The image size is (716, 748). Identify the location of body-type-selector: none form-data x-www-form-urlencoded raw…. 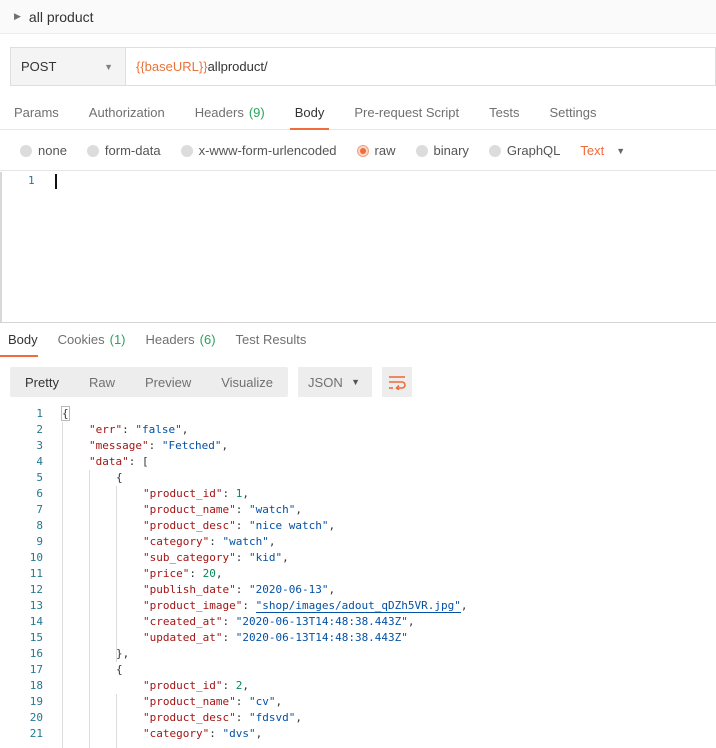
(358, 151).